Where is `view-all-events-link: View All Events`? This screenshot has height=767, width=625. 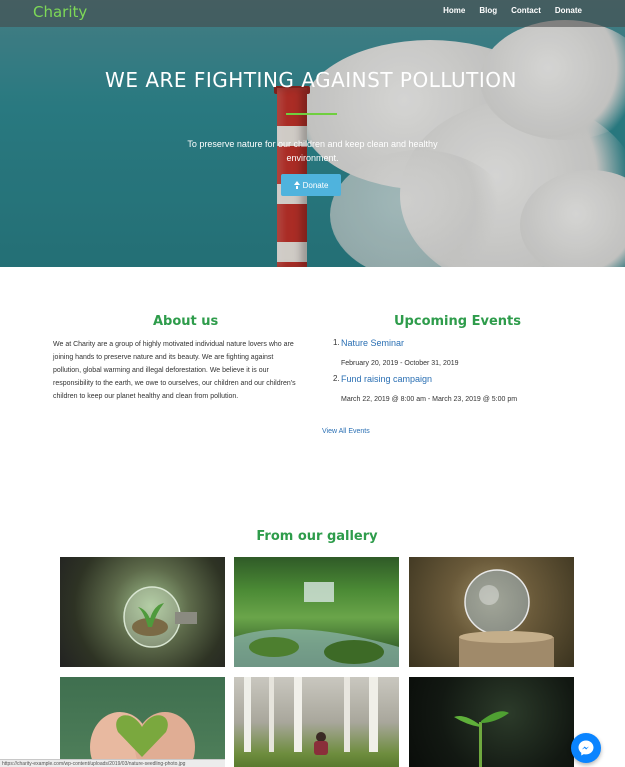 view-all-events-link: View All Events is located at coordinates (346, 431).